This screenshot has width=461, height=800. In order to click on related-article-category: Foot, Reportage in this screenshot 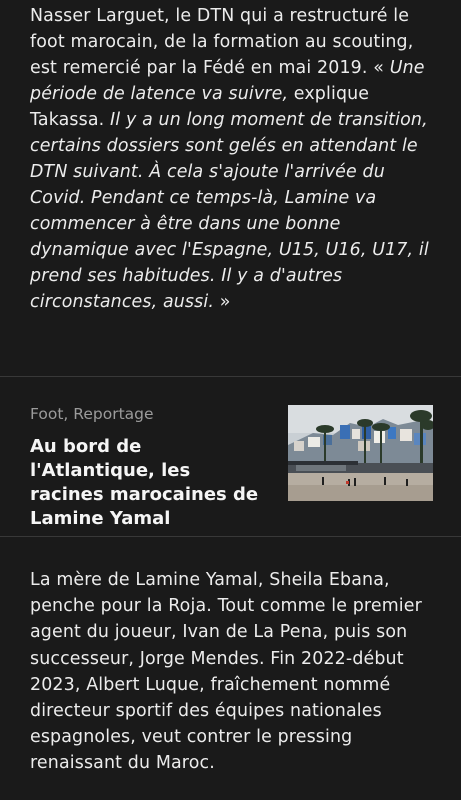, I will do `click(92, 414)`.